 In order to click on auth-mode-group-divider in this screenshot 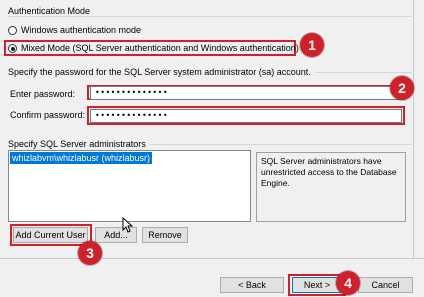, I will do `click(210, 16)`.